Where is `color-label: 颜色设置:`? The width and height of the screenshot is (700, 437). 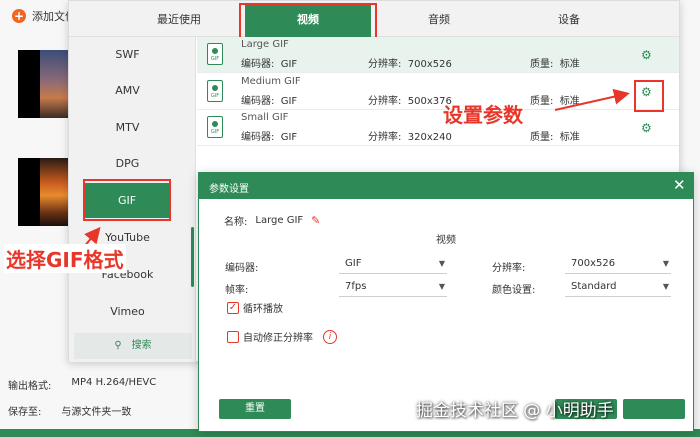
color-label: 颜色设置: is located at coordinates (514, 290).